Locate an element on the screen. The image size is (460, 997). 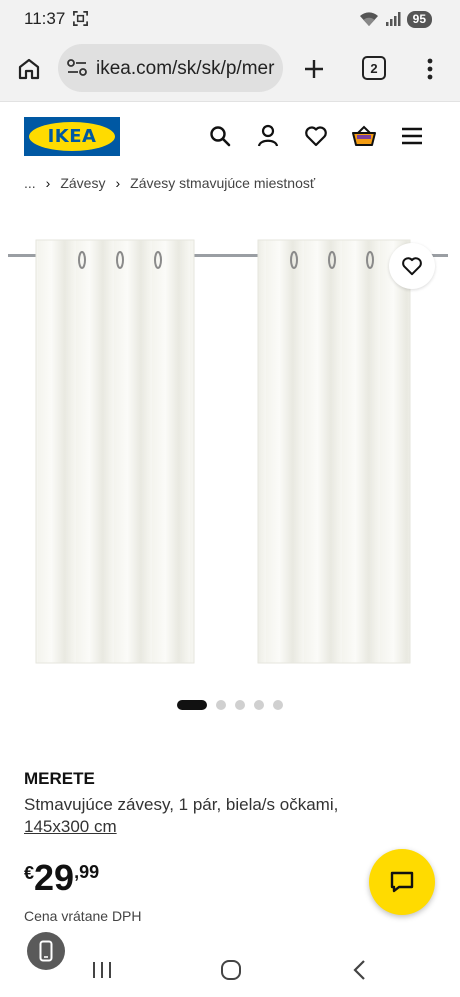
wifi-icon is located at coordinates (368, 19).